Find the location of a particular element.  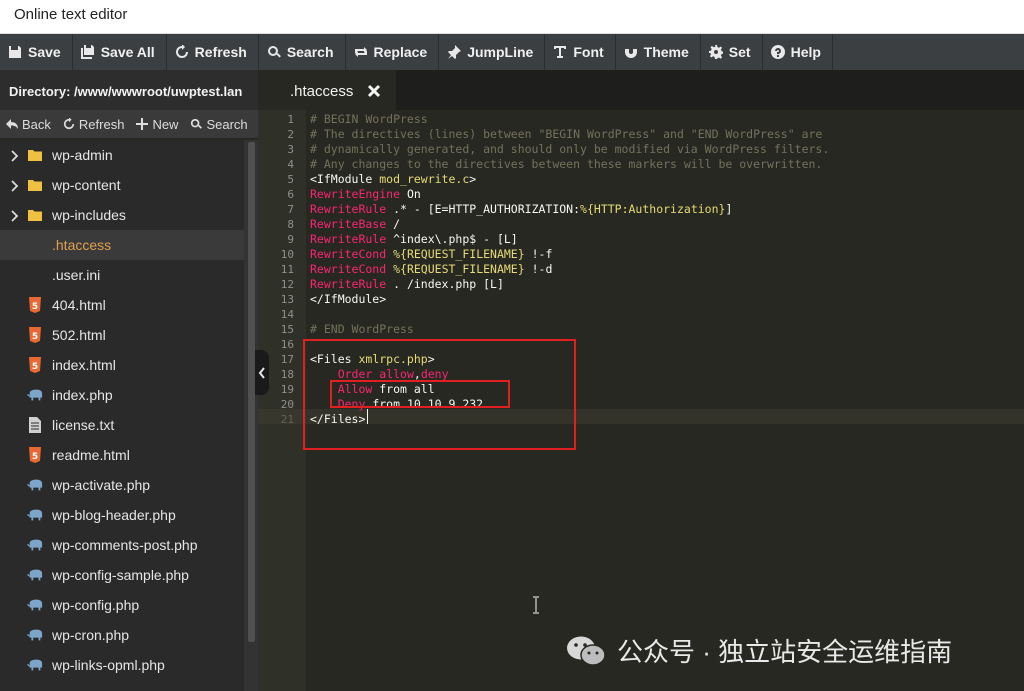

jumpline-label: JumpLine is located at coordinates (500, 52).